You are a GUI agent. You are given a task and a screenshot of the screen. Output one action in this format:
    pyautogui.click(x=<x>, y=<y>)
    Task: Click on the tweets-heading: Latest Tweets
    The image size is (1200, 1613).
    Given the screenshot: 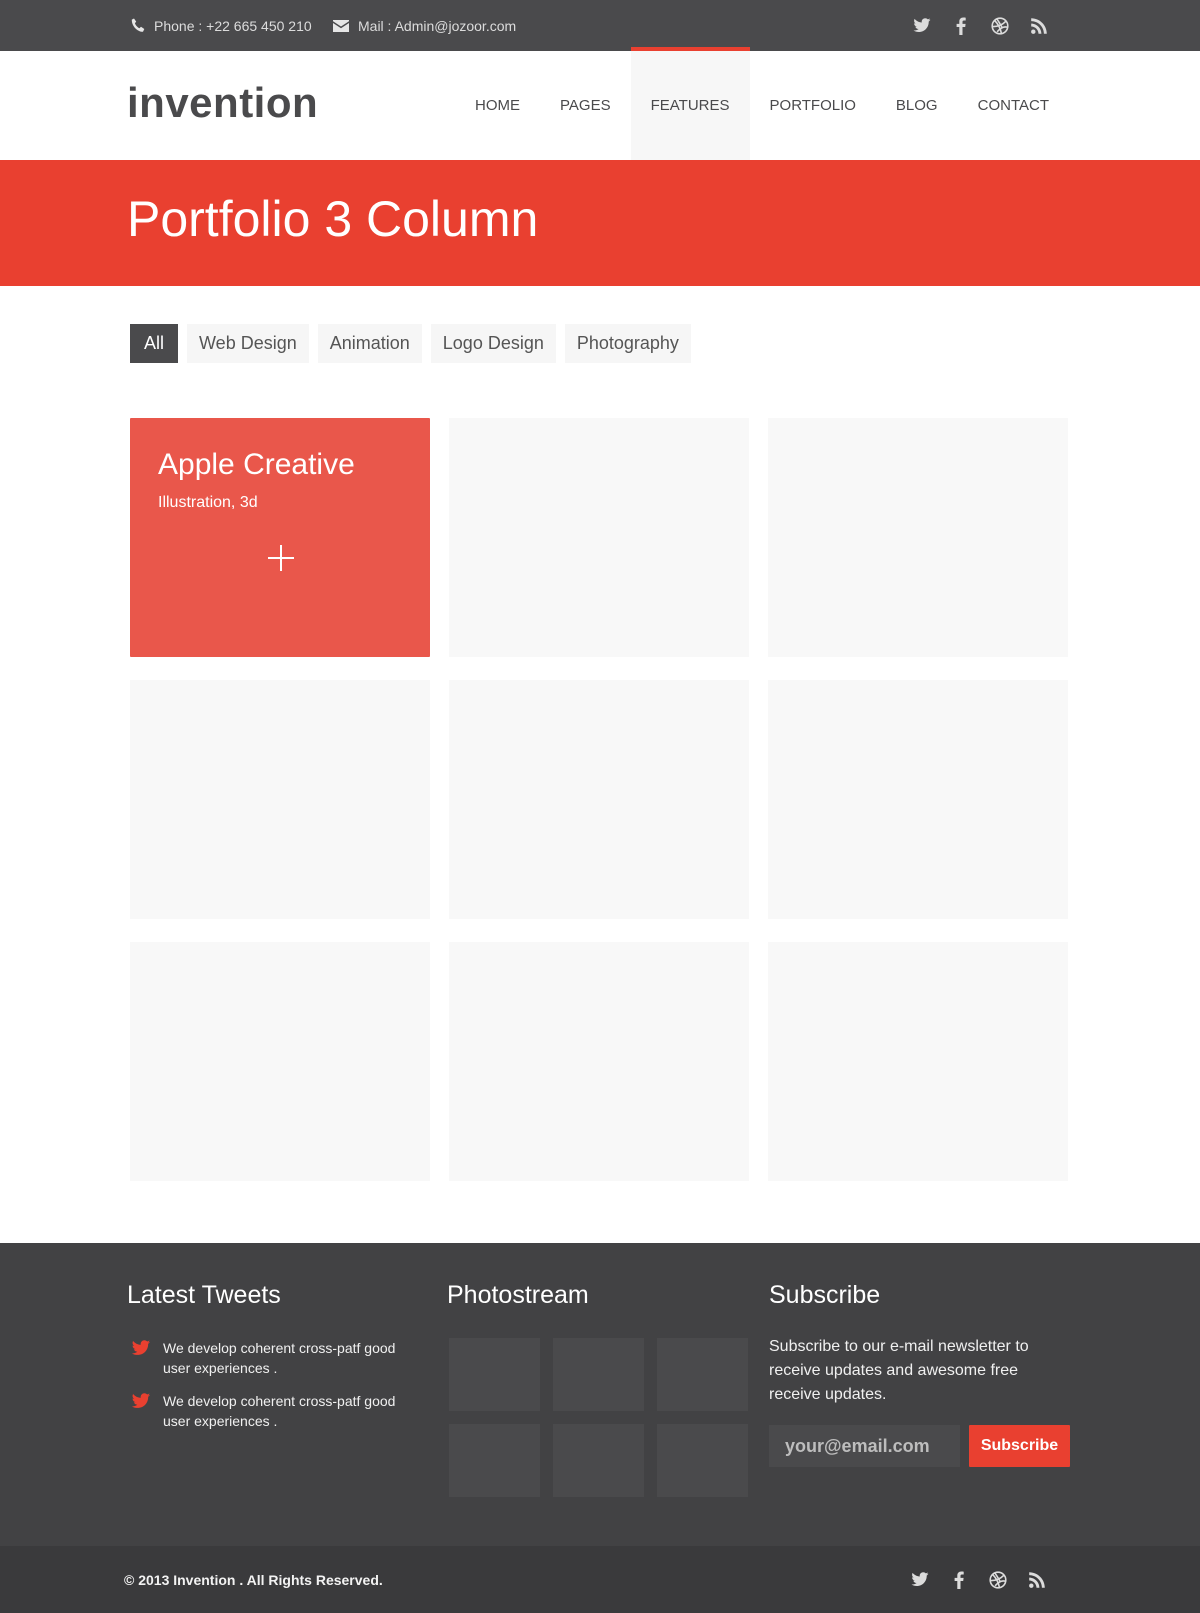 What is the action you would take?
    pyautogui.click(x=204, y=1295)
    